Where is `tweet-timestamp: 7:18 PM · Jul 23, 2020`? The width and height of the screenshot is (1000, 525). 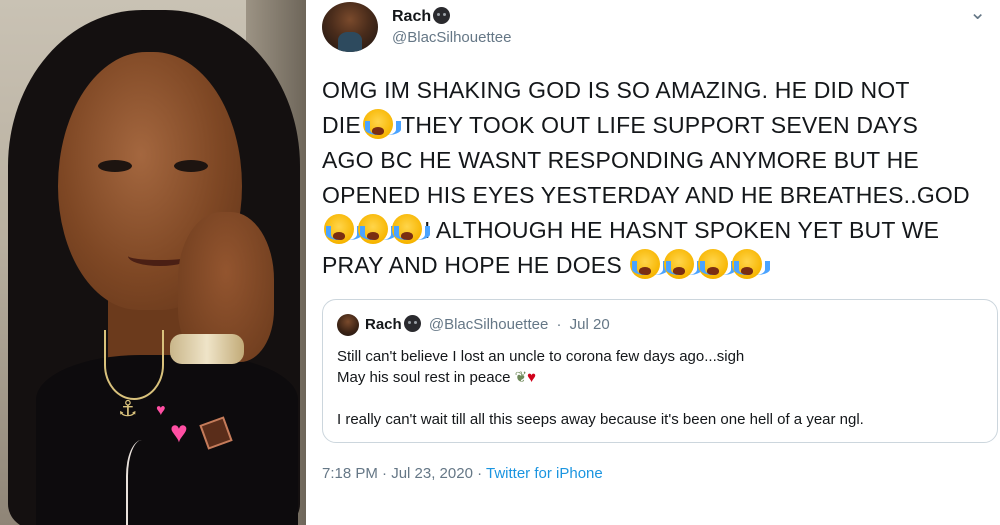 tweet-timestamp: 7:18 PM · Jul 23, 2020 is located at coordinates (397, 473).